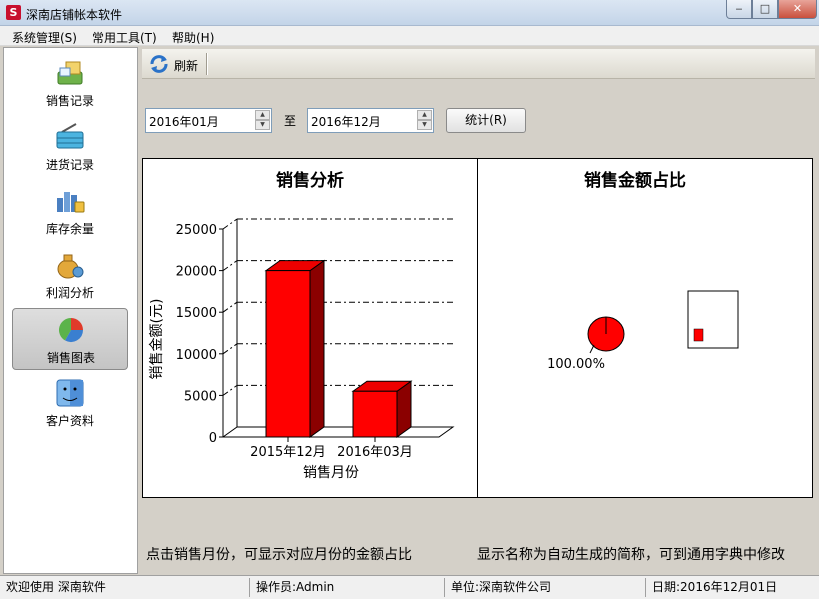 This screenshot has width=819, height=599. I want to click on toolbar: 刷新, so click(478, 64).